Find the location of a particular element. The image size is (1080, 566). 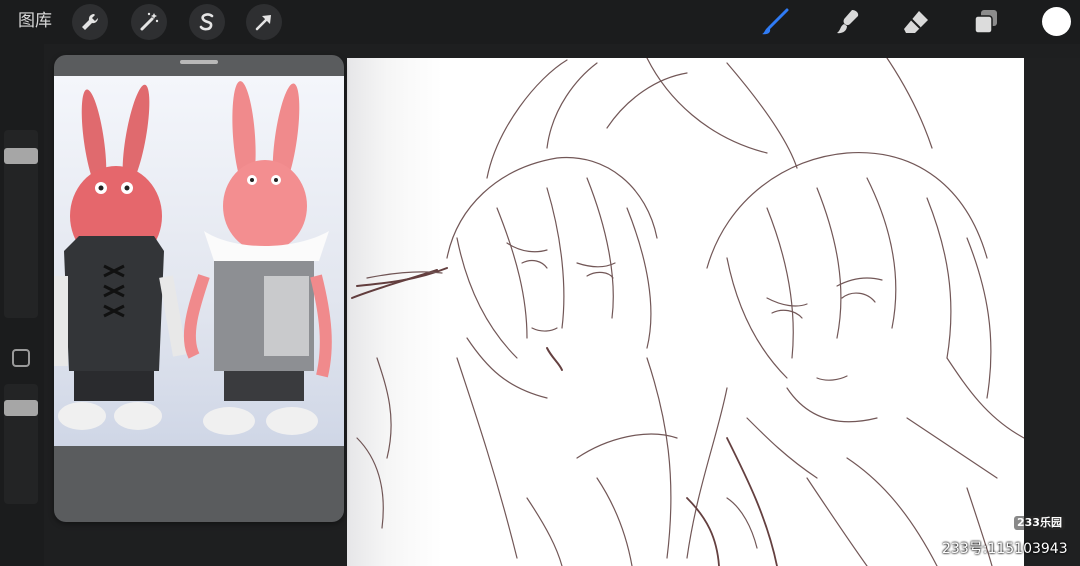

watermark-text: 233号:115103943 is located at coordinates (1005, 549).